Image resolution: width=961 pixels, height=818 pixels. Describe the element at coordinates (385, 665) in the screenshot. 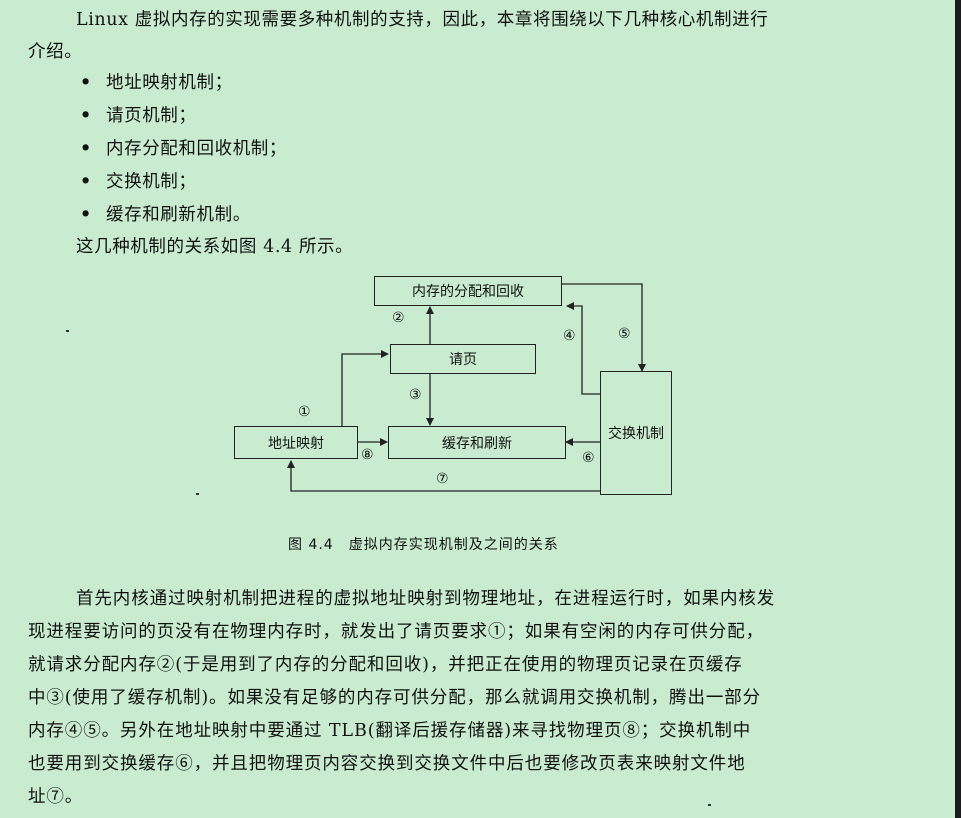

I see `body-line: 就请求分配内存②(于是用到了内存的分配和回收)，并把正在使用的物理页记录在页缓存` at that location.